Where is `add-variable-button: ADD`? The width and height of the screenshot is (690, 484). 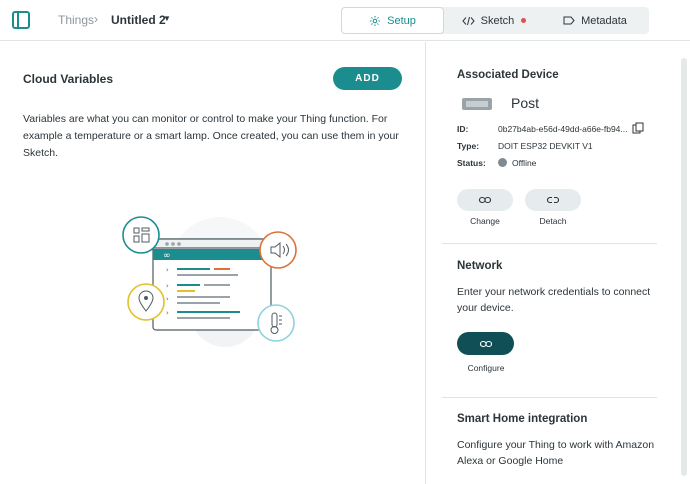 add-variable-button: ADD is located at coordinates (367, 78).